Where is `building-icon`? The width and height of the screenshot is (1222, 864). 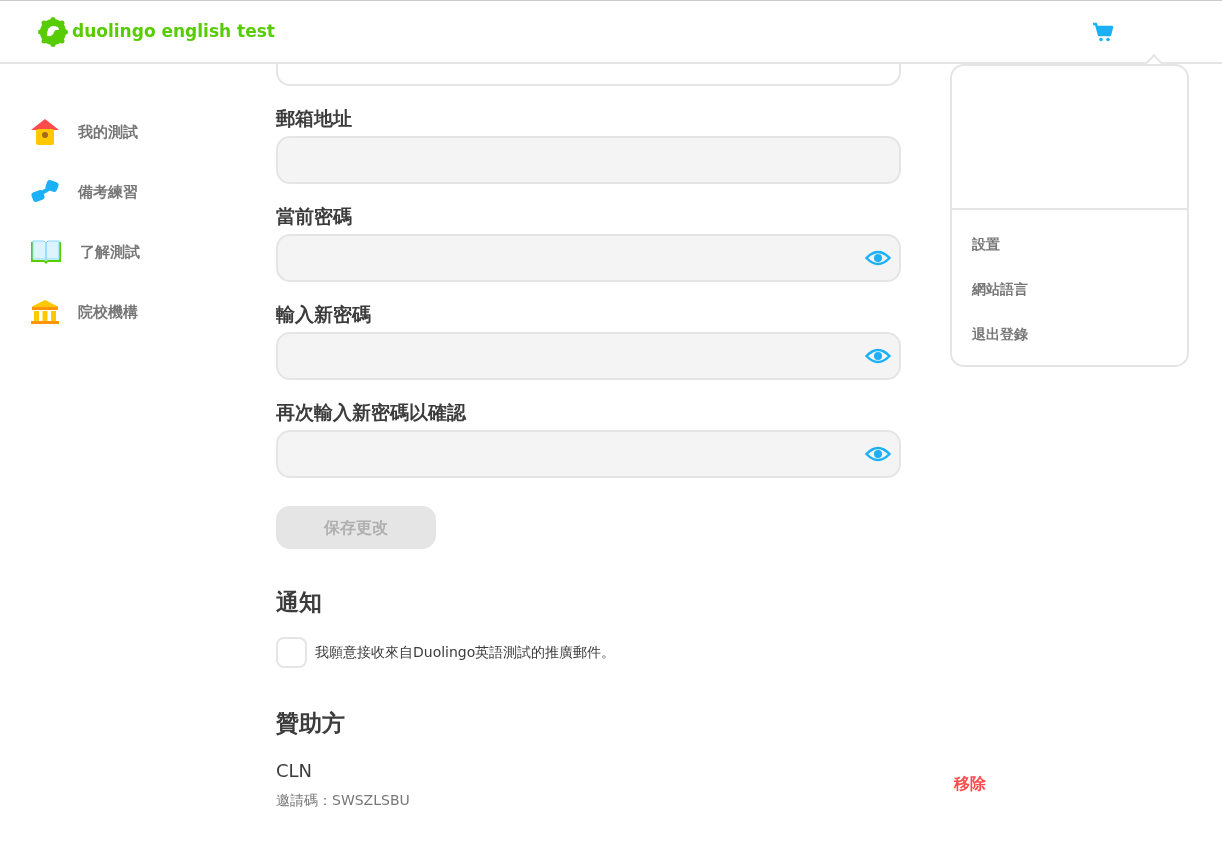
building-icon is located at coordinates (45, 312).